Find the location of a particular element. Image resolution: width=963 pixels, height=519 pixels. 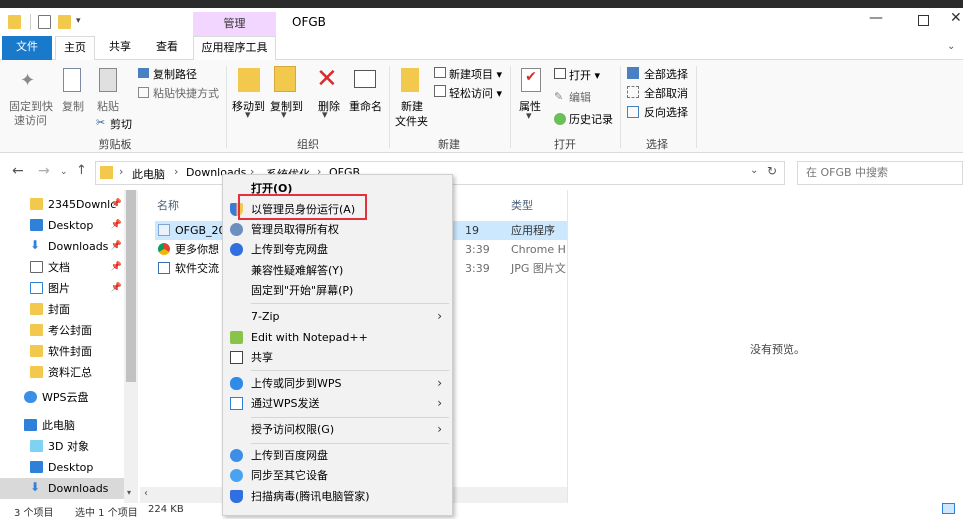

select-none-icon is located at coordinates (633, 92).